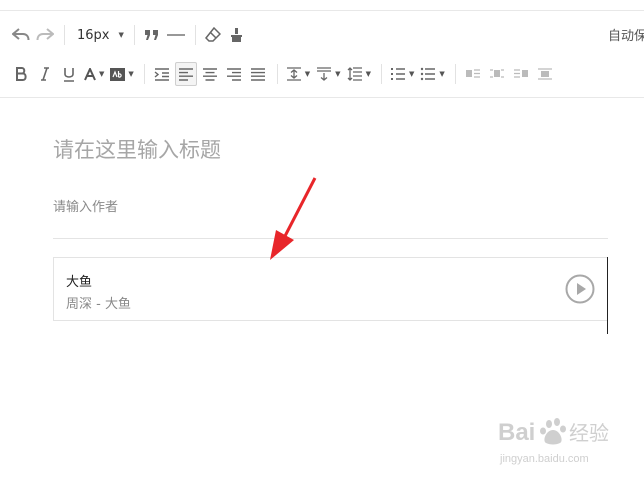 This screenshot has height=483, width=644. I want to click on image-center-icon, so click(545, 74).